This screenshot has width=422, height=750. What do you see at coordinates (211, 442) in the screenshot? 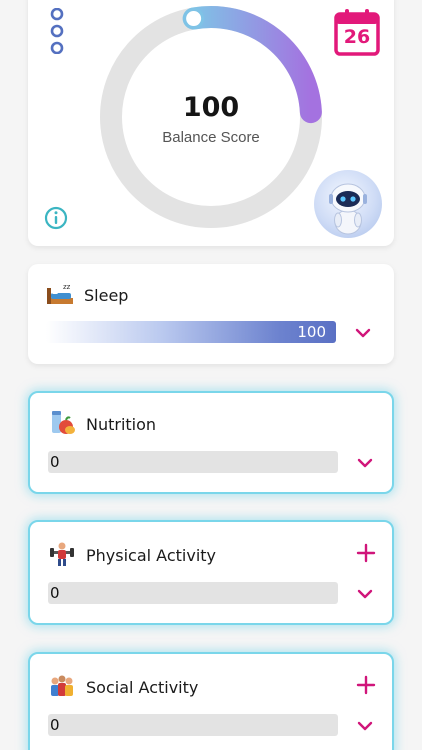
I see `nutrition-card: Nutrition 0` at bounding box center [211, 442].